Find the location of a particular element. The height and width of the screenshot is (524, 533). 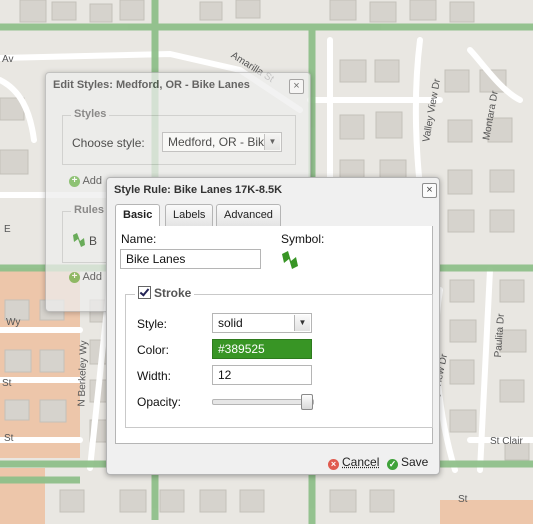

opacity-label: Opacity: is located at coordinates (159, 402).